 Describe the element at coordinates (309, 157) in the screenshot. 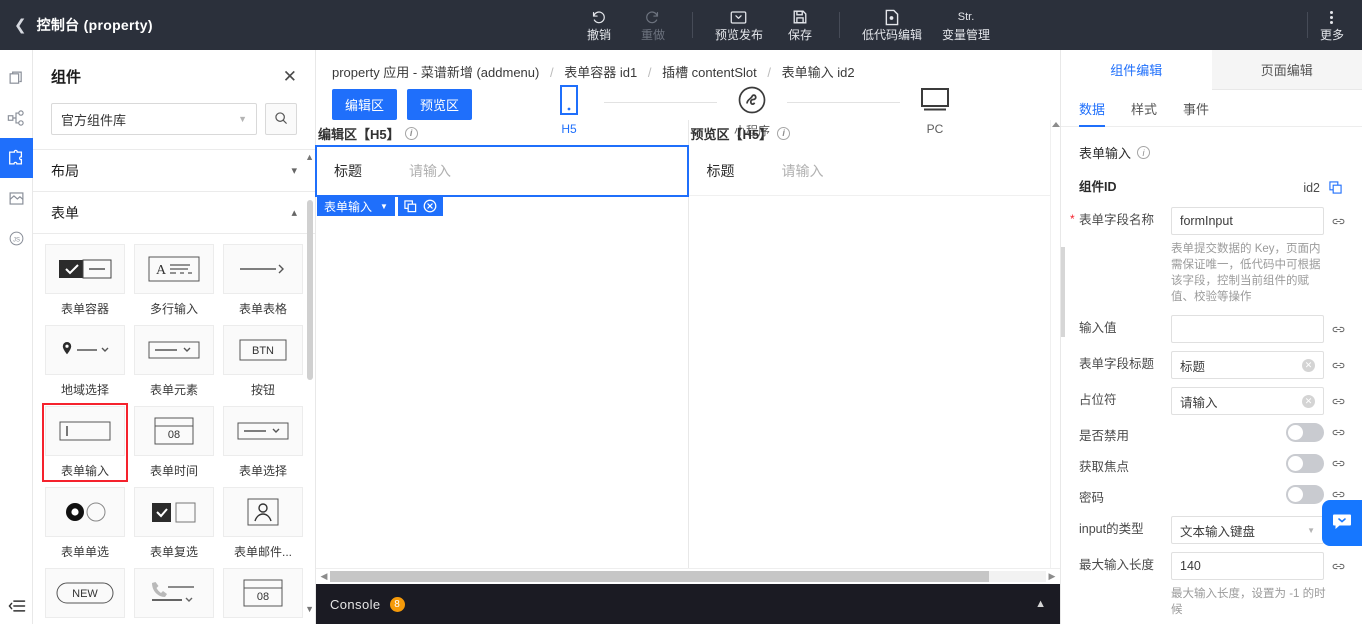

I see `scroll-up-arrow-icon: ▲` at that location.